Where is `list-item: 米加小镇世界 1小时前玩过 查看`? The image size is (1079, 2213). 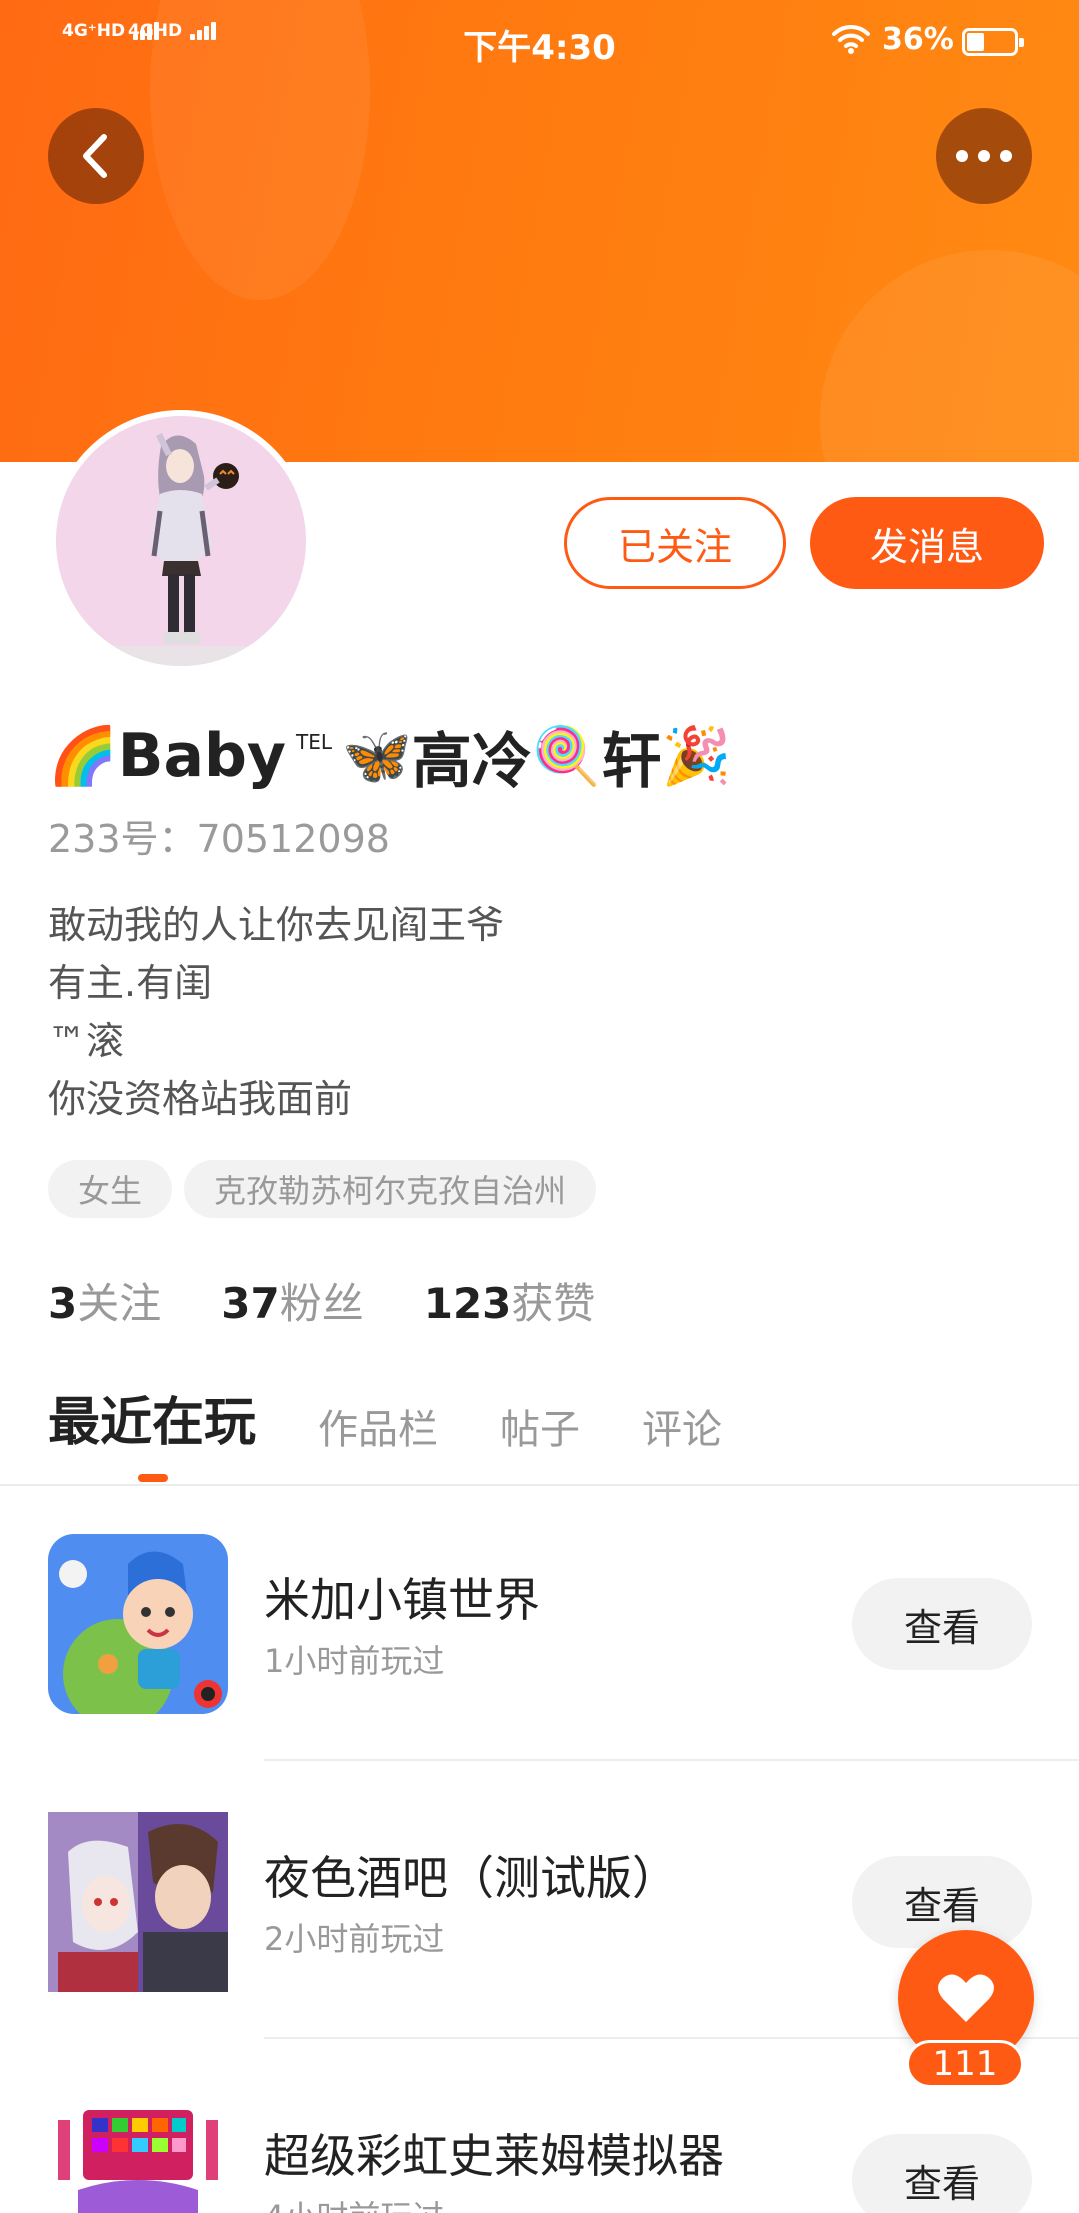 list-item: 米加小镇世界 1小时前玩过 查看 is located at coordinates (539, 1622).